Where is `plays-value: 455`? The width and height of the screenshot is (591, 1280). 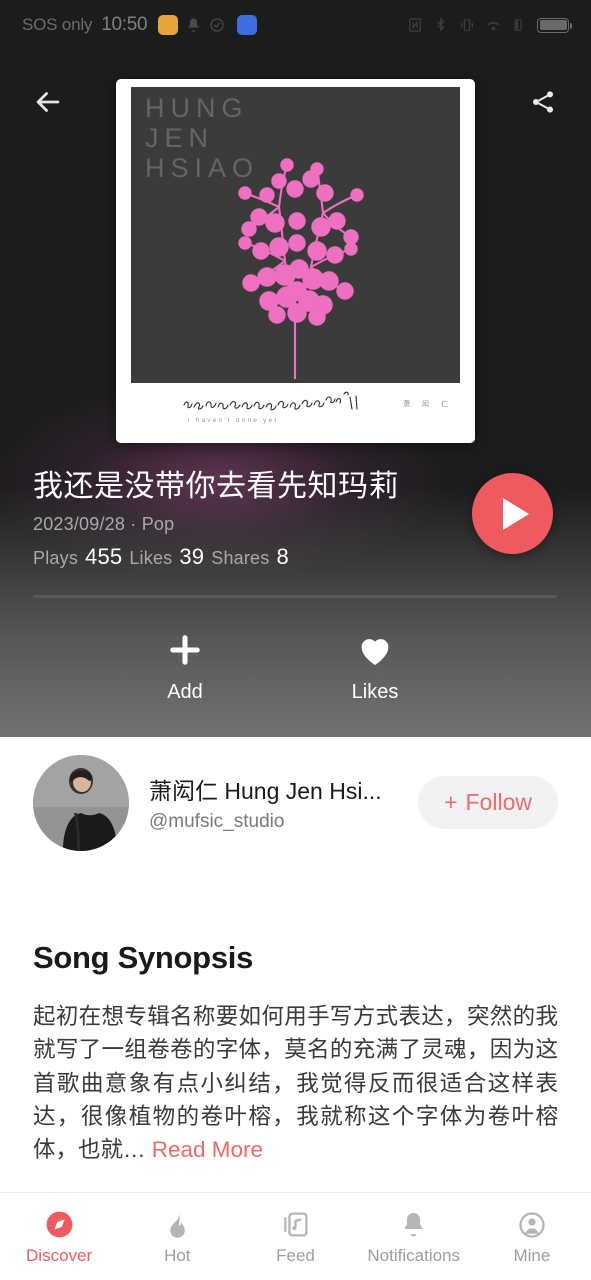
plays-value: 455 is located at coordinates (104, 556).